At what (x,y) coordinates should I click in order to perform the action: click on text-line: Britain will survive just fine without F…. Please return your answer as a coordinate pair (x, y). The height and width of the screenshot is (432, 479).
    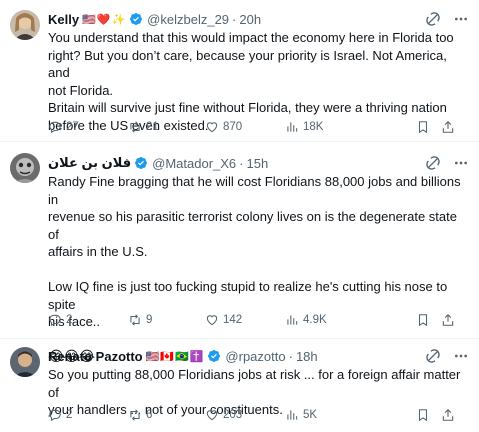
    Looking at the image, I should click on (247, 107).